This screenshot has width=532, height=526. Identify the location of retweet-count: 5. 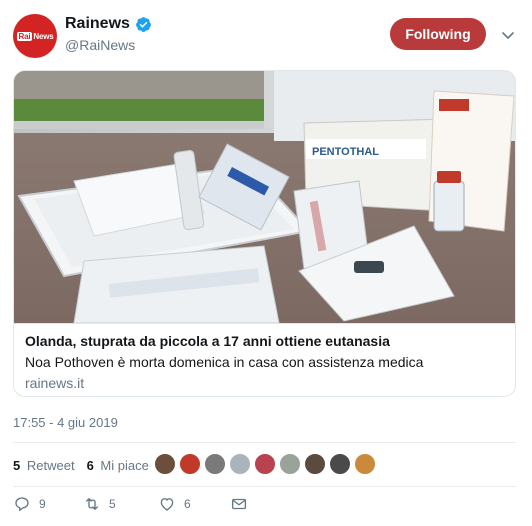
(112, 504).